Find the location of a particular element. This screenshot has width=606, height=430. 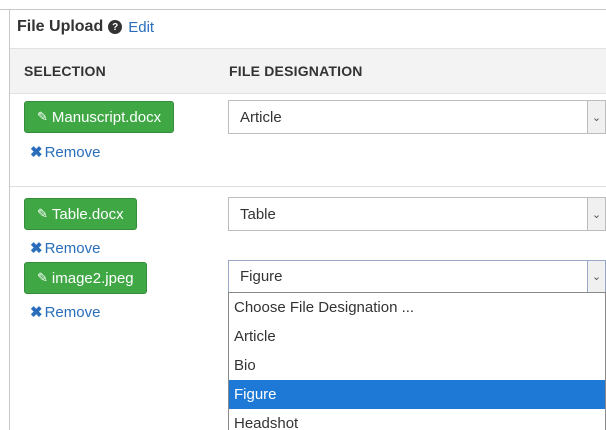

dropdown-option-headshot: Headshot is located at coordinates (417, 419).